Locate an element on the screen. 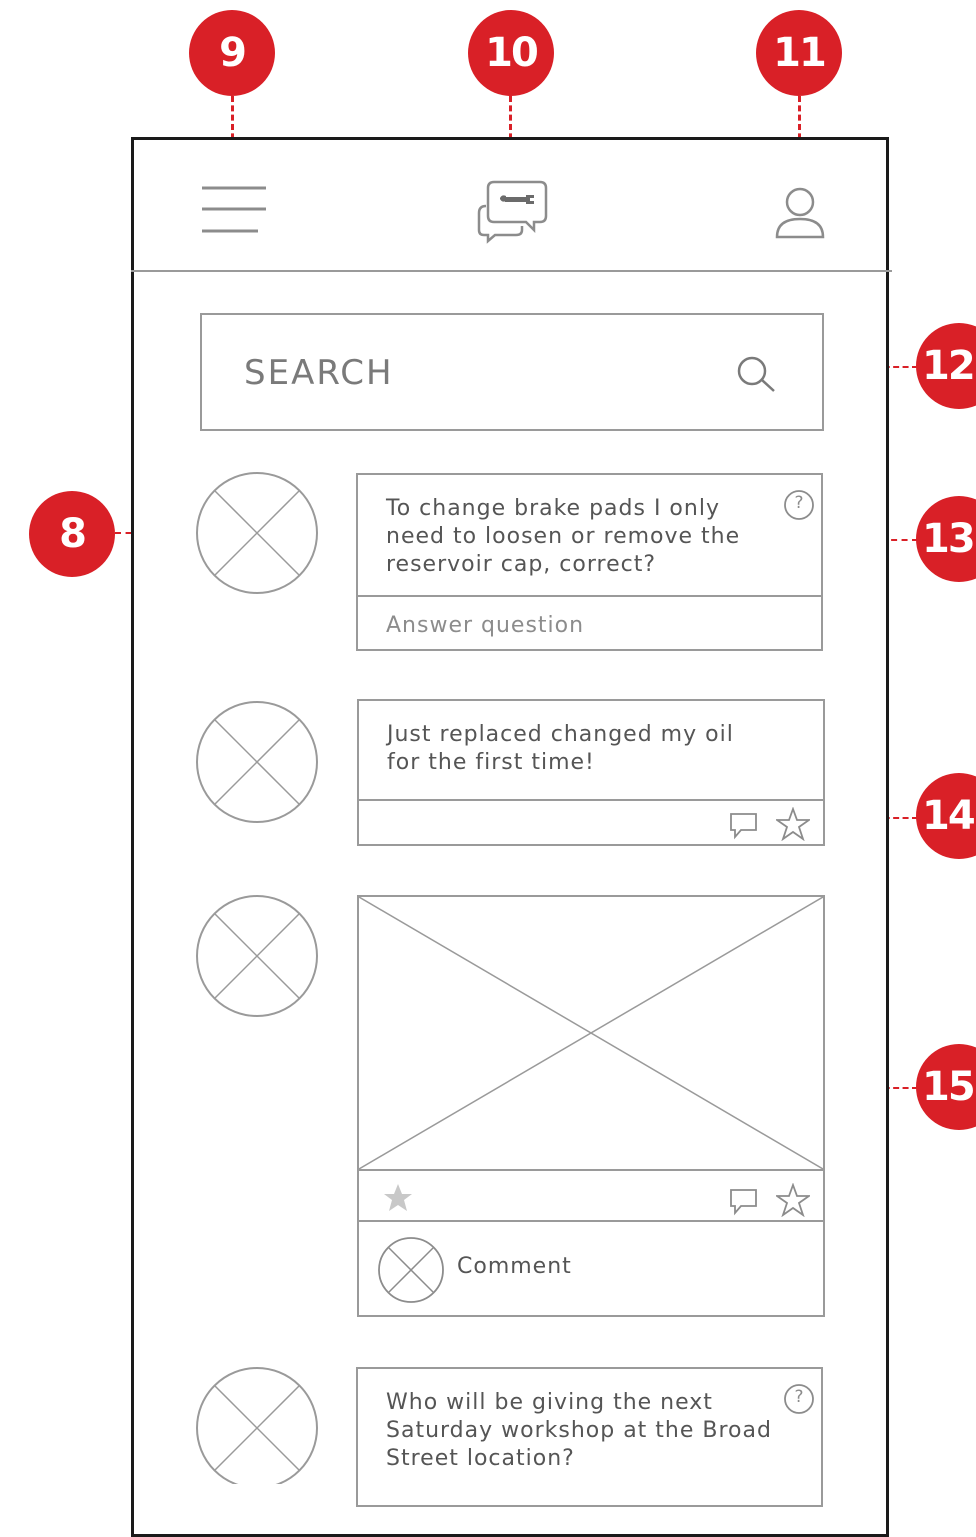  callout-11: 11 is located at coordinates (799, 53).